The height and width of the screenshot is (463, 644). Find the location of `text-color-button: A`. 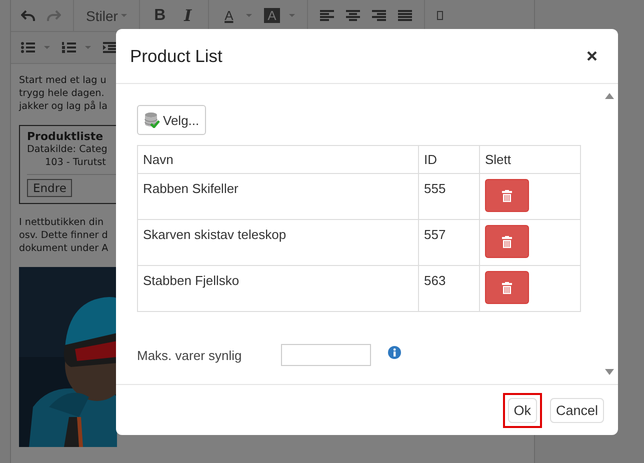

text-color-button: A is located at coordinates (228, 15).